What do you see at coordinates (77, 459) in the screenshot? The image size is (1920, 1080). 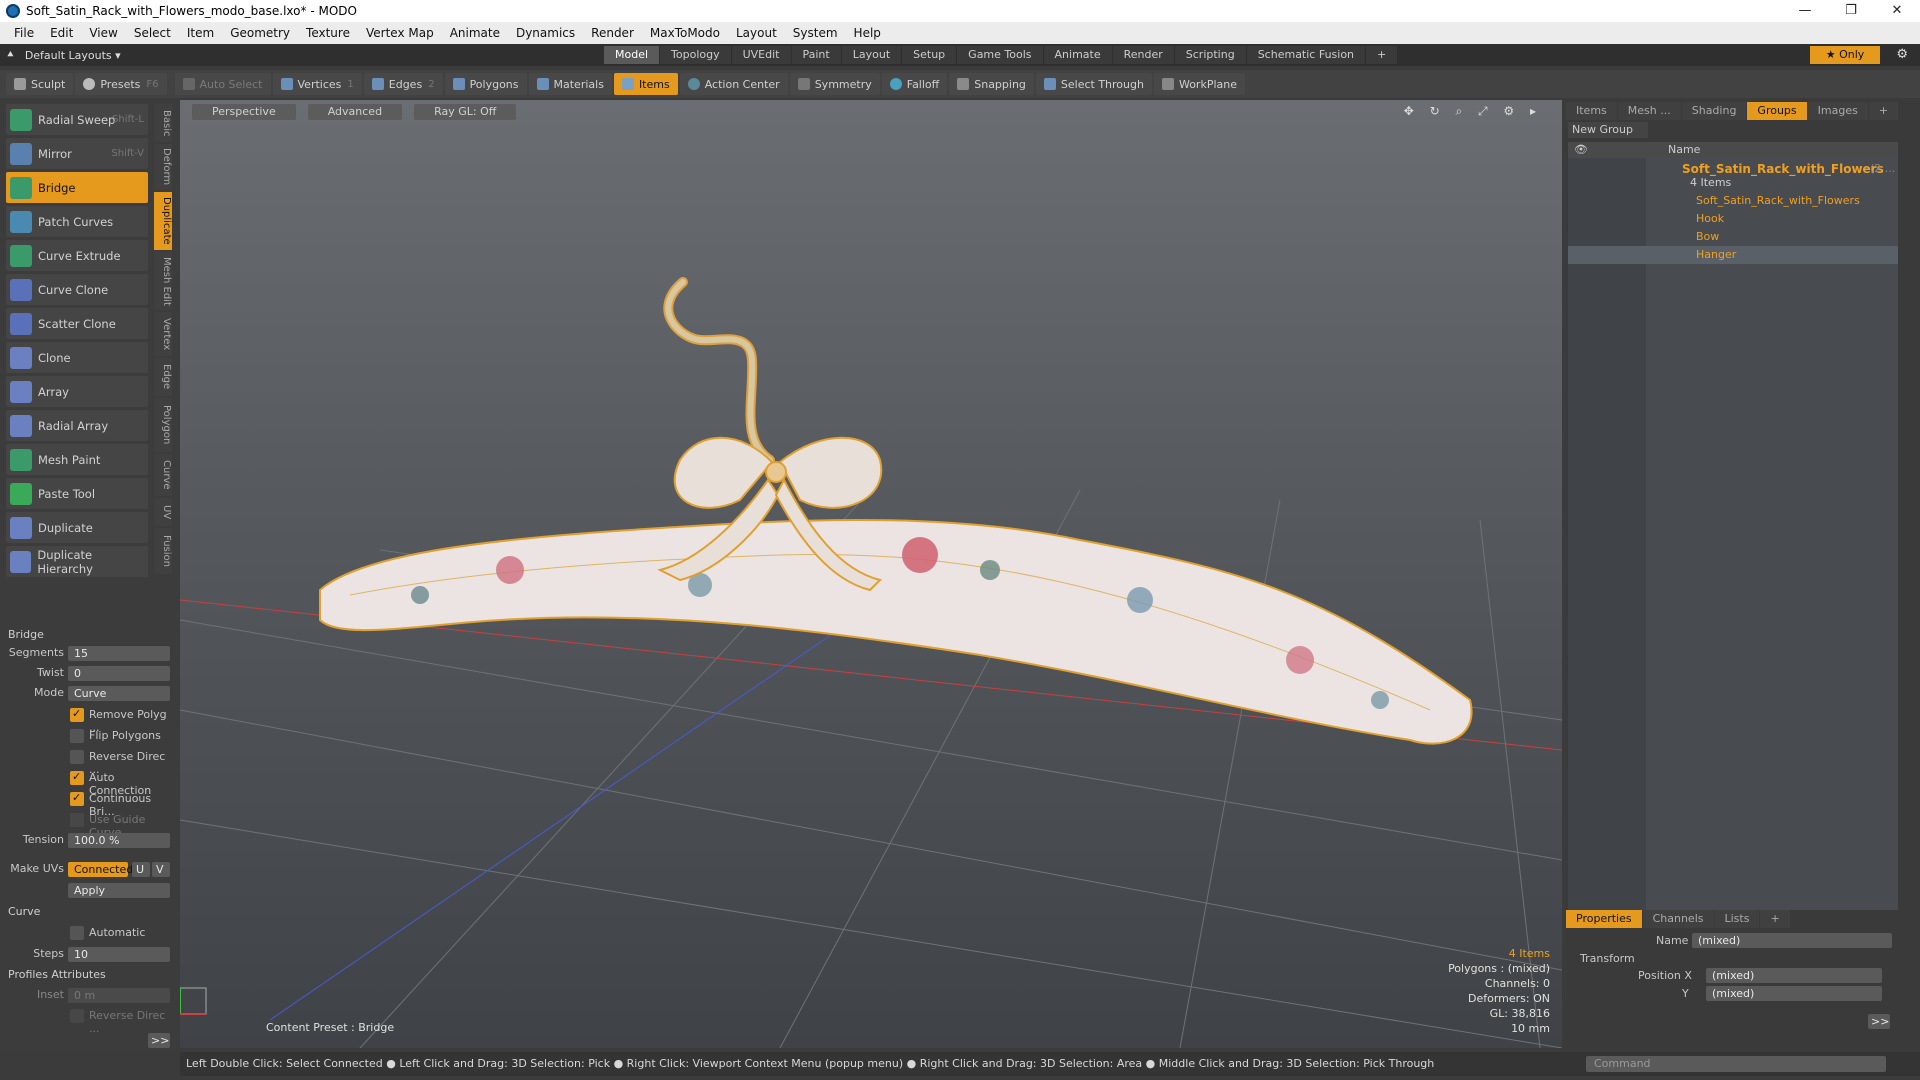 I see `tool-mesh-paint: Mesh Paint` at bounding box center [77, 459].